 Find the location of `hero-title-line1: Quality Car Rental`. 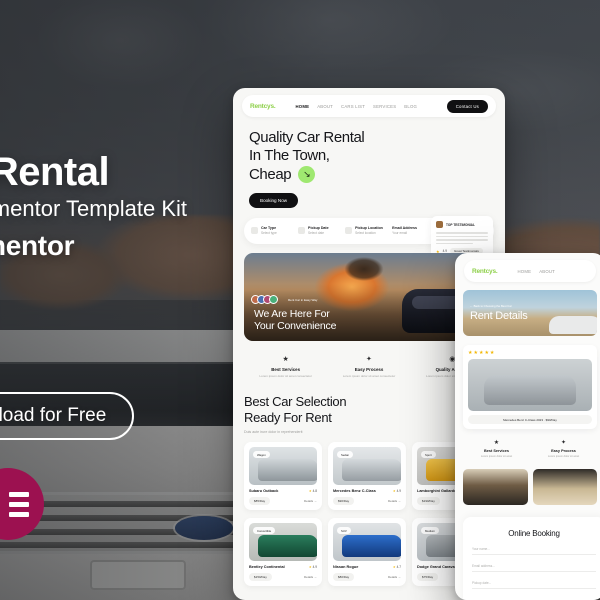

hero-title-line1: Quality Car Rental is located at coordinates (307, 137).